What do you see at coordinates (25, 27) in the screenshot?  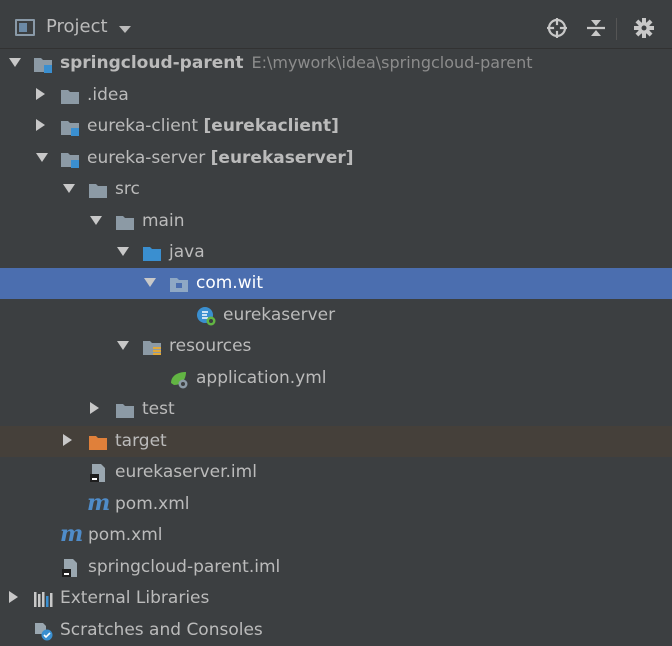 I see `project-view-icon` at bounding box center [25, 27].